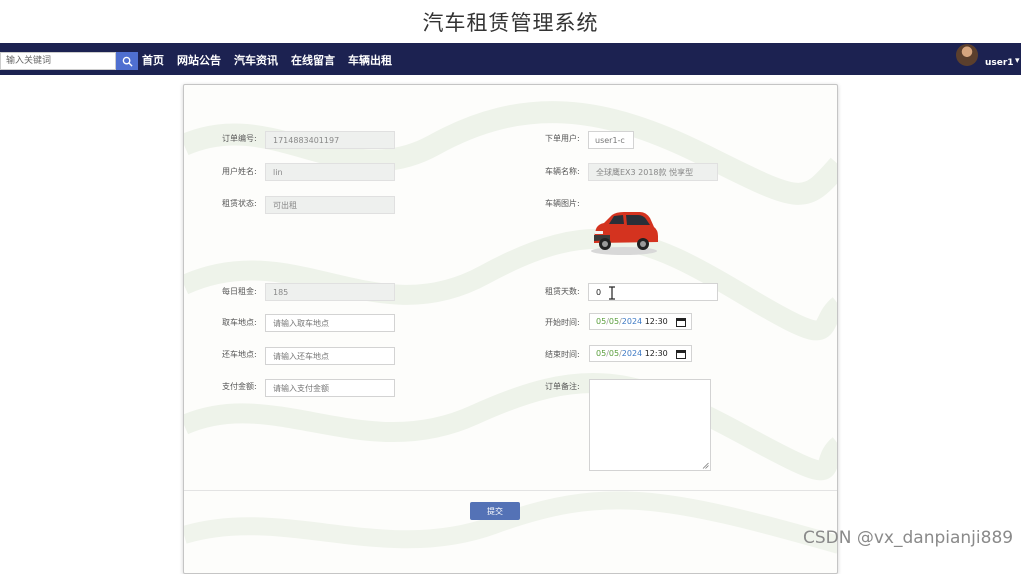 The image size is (1021, 574). What do you see at coordinates (239, 322) in the screenshot?
I see `pickup-place-label: 取车地点:` at bounding box center [239, 322].